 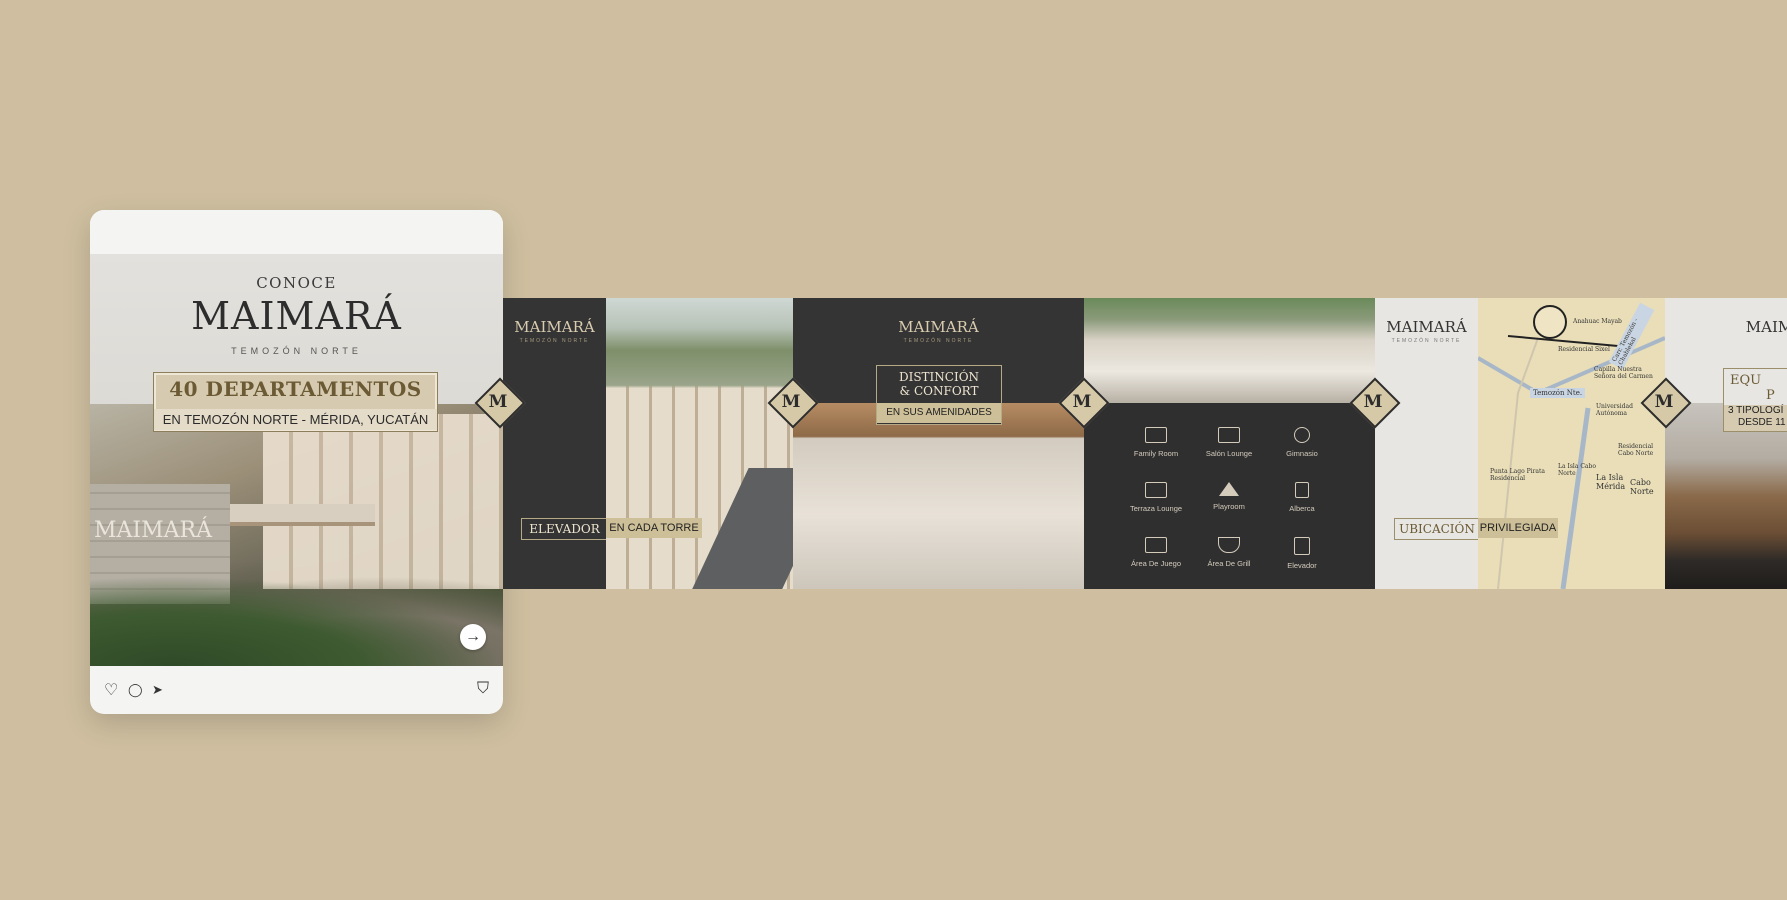 What do you see at coordinates (1577, 470) in the screenshot?
I see `place-la-isla-cabo-norte: La Isla Cabo Norte` at bounding box center [1577, 470].